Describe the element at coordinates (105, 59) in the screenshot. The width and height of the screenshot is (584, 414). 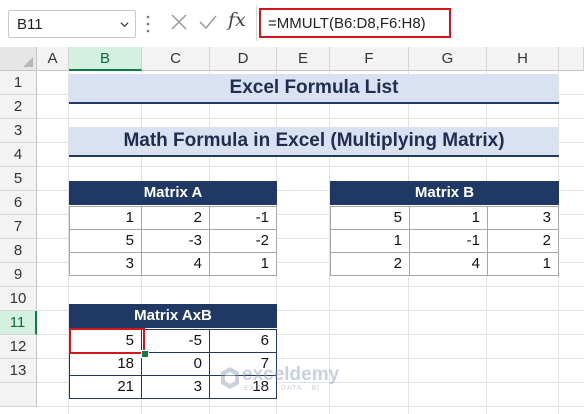
I see `column-header-b: B` at that location.